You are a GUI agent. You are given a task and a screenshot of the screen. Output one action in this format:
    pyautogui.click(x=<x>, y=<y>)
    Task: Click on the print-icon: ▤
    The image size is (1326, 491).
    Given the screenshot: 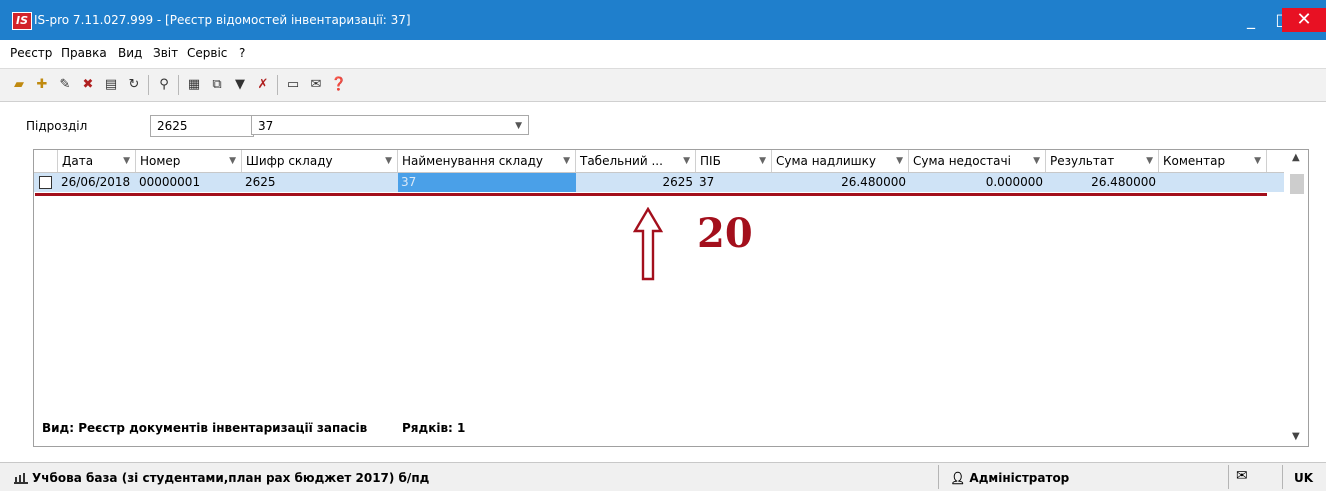 What is the action you would take?
    pyautogui.click(x=111, y=85)
    